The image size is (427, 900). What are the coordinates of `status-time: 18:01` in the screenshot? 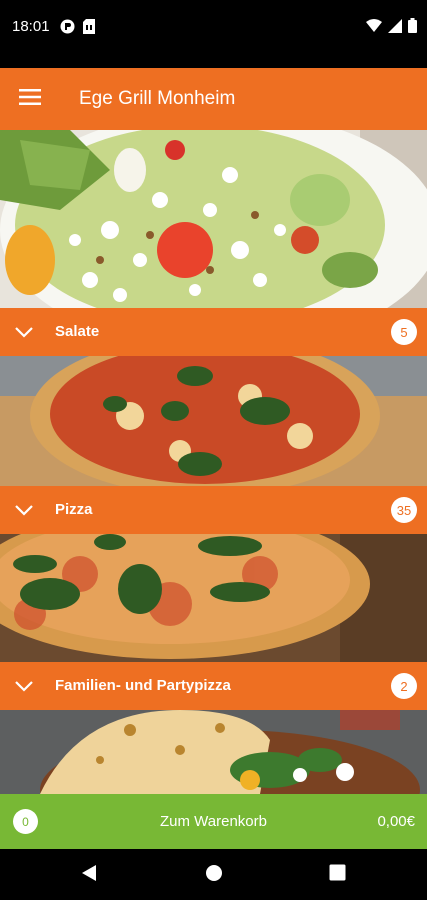 It's located at (31, 26).